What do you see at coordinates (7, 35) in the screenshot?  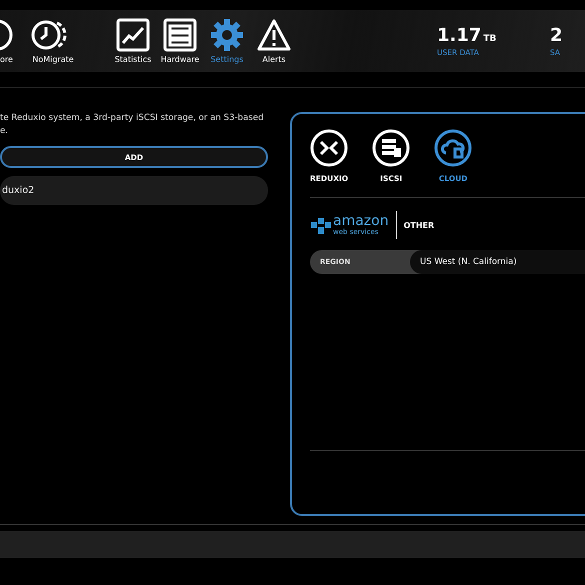 I see `arc-icon` at bounding box center [7, 35].